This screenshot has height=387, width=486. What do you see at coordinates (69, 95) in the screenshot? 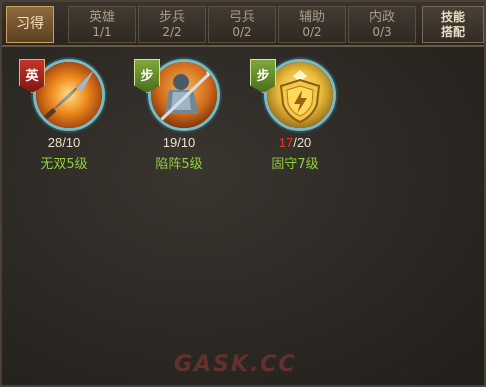
I see `spear-icon` at bounding box center [69, 95].